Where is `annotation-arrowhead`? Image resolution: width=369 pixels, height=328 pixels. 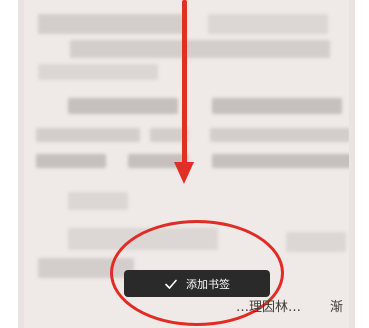
annotation-arrowhead is located at coordinates (184, 173).